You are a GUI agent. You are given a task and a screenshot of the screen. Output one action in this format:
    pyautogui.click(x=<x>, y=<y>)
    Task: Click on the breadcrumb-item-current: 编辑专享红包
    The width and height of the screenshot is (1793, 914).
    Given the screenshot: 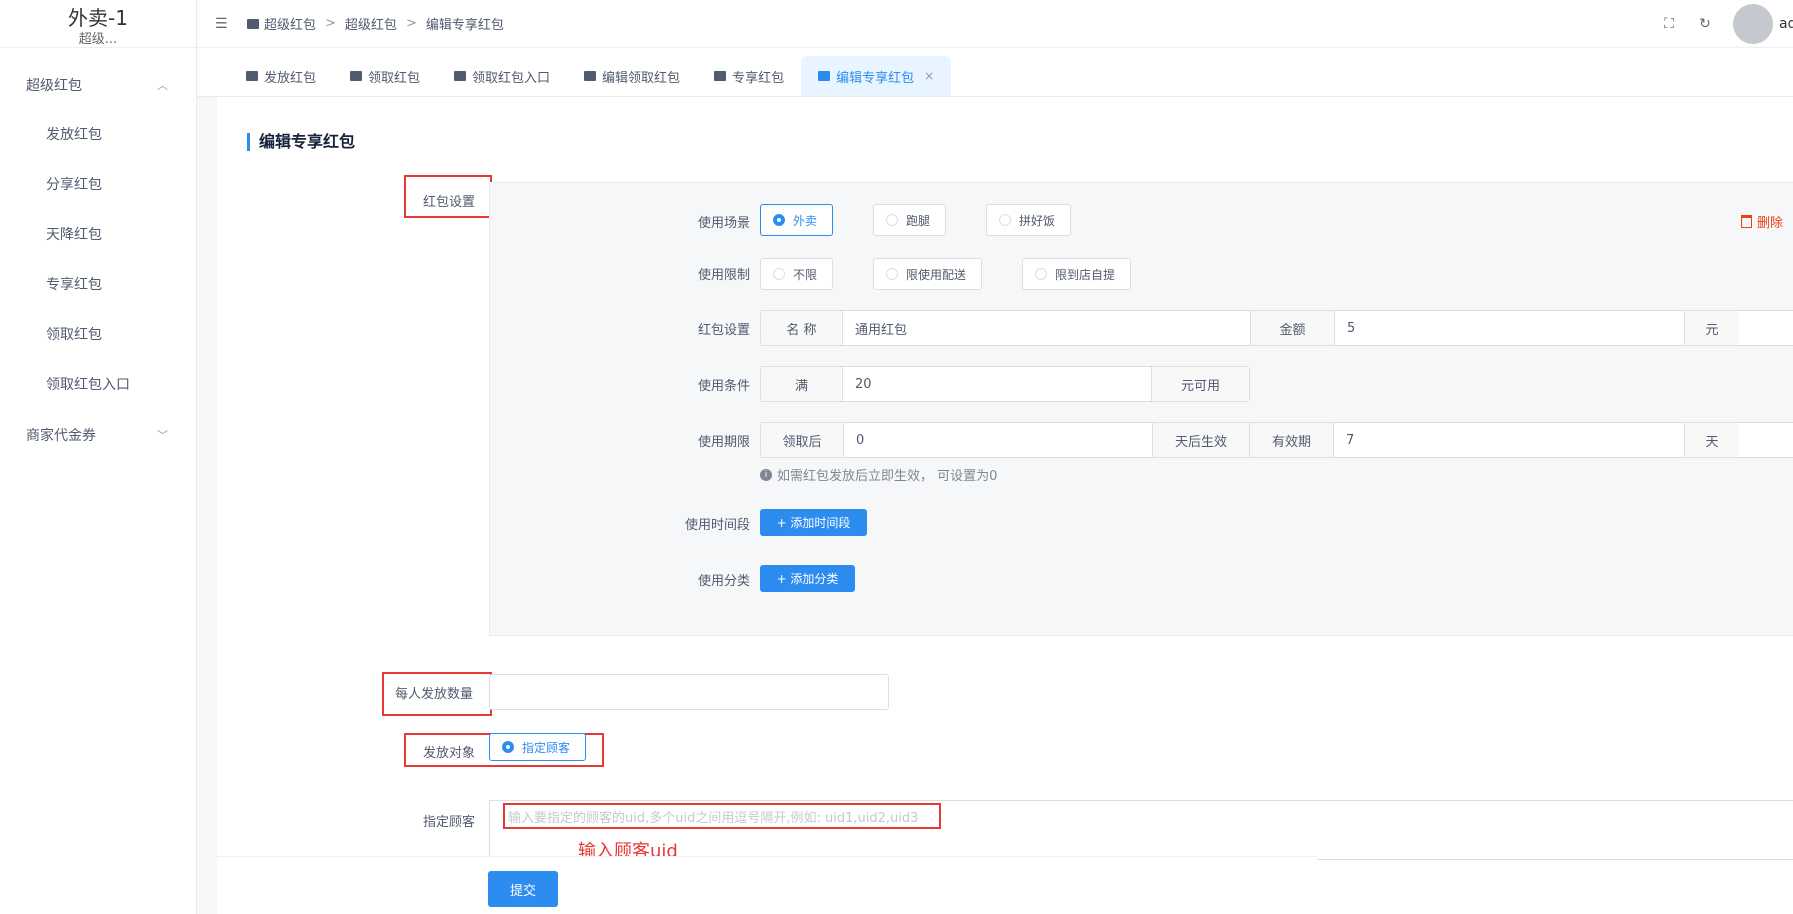 What is the action you would take?
    pyautogui.click(x=464, y=25)
    